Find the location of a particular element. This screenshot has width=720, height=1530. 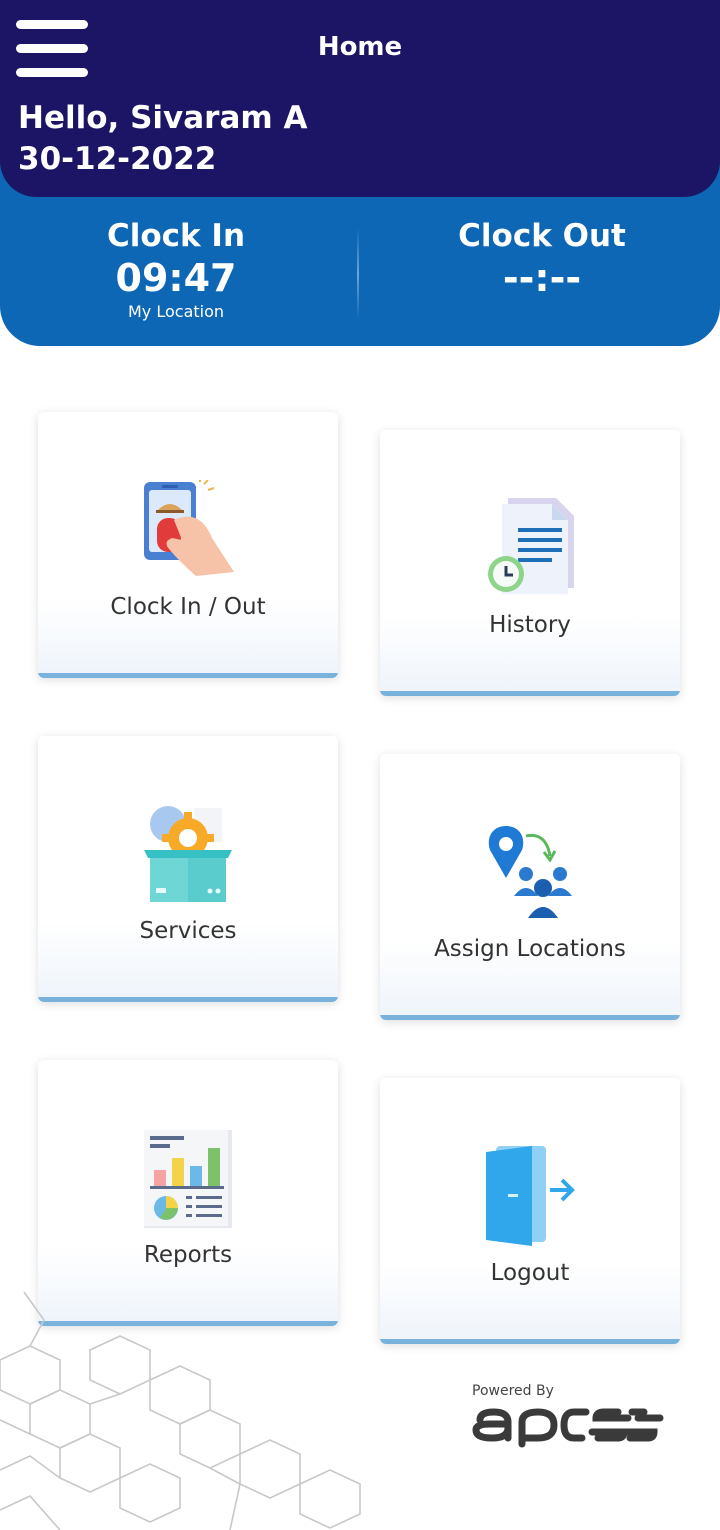

box-gear-icon is located at coordinates (188, 854).